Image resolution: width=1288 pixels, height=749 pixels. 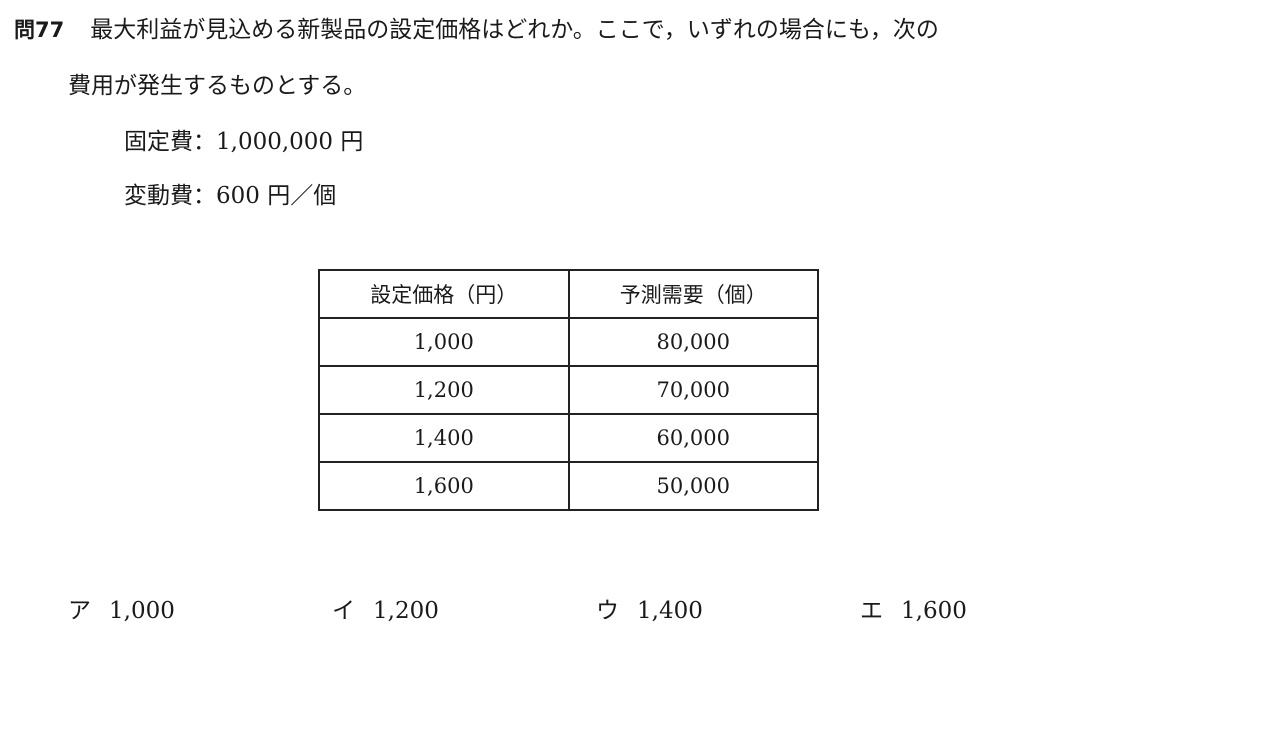 I want to click on question-text-line1: 最大利益が見込める新製品の設定価格はどれか。ここで，いずれの場合にも，次の, so click(x=514, y=30).